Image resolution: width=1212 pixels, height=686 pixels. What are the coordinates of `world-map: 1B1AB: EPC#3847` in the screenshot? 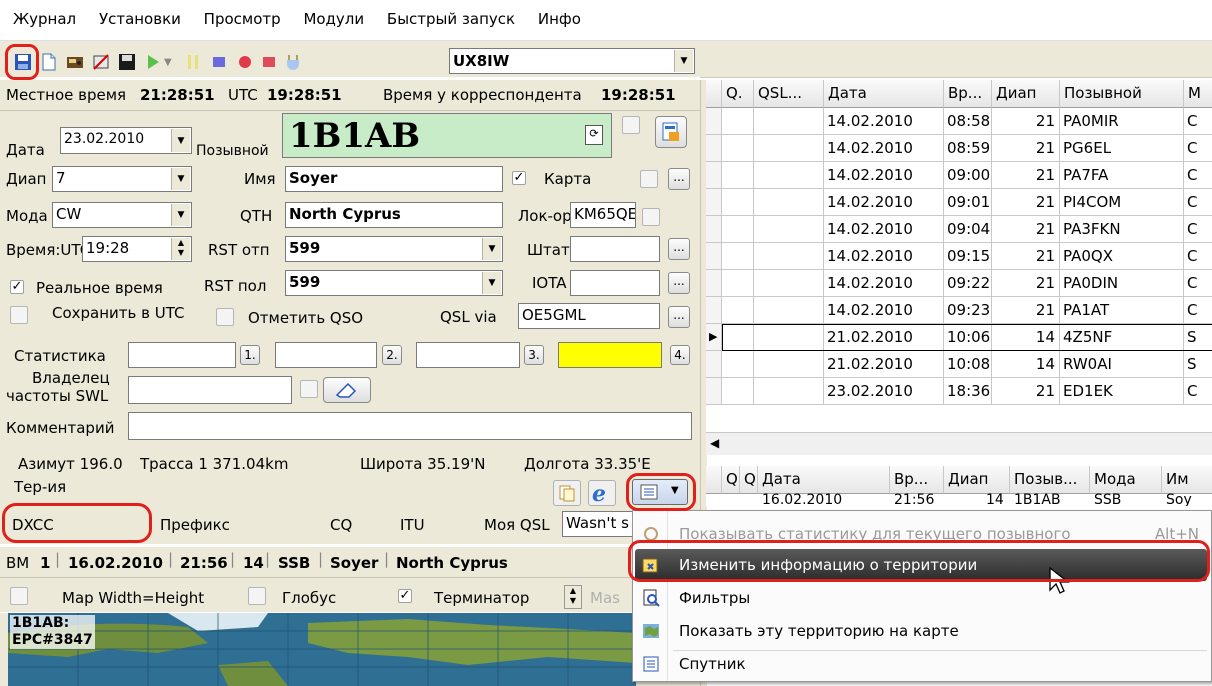 It's located at (322, 649).